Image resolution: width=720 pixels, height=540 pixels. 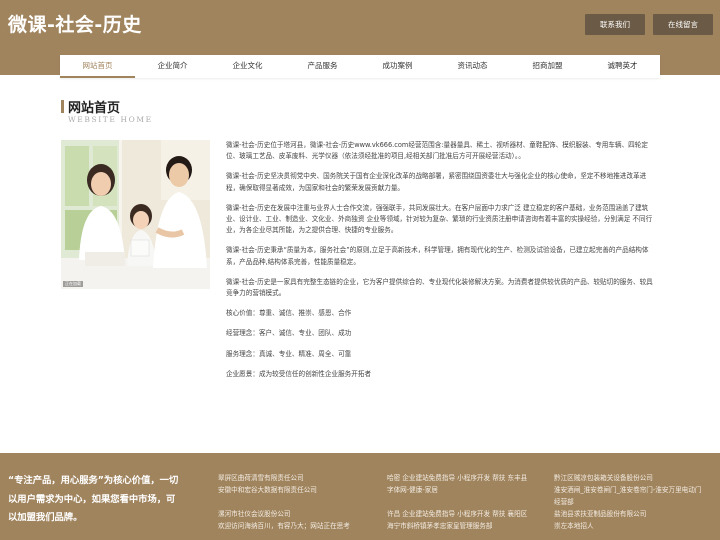 What do you see at coordinates (75, 23) in the screenshot?
I see `site-title: 微课-社会-历史` at bounding box center [75, 23].